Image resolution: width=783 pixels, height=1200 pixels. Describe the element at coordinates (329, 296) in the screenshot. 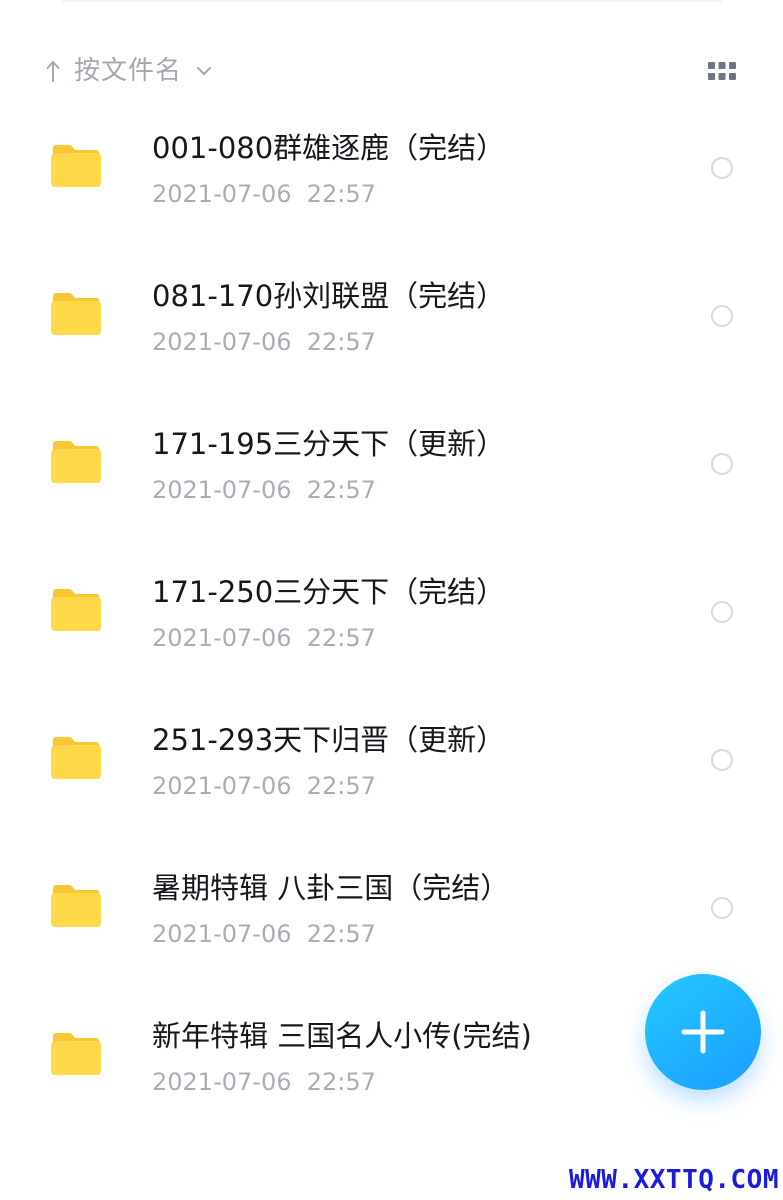

I see `file-name: 081-170孙刘联盟（完结）` at that location.